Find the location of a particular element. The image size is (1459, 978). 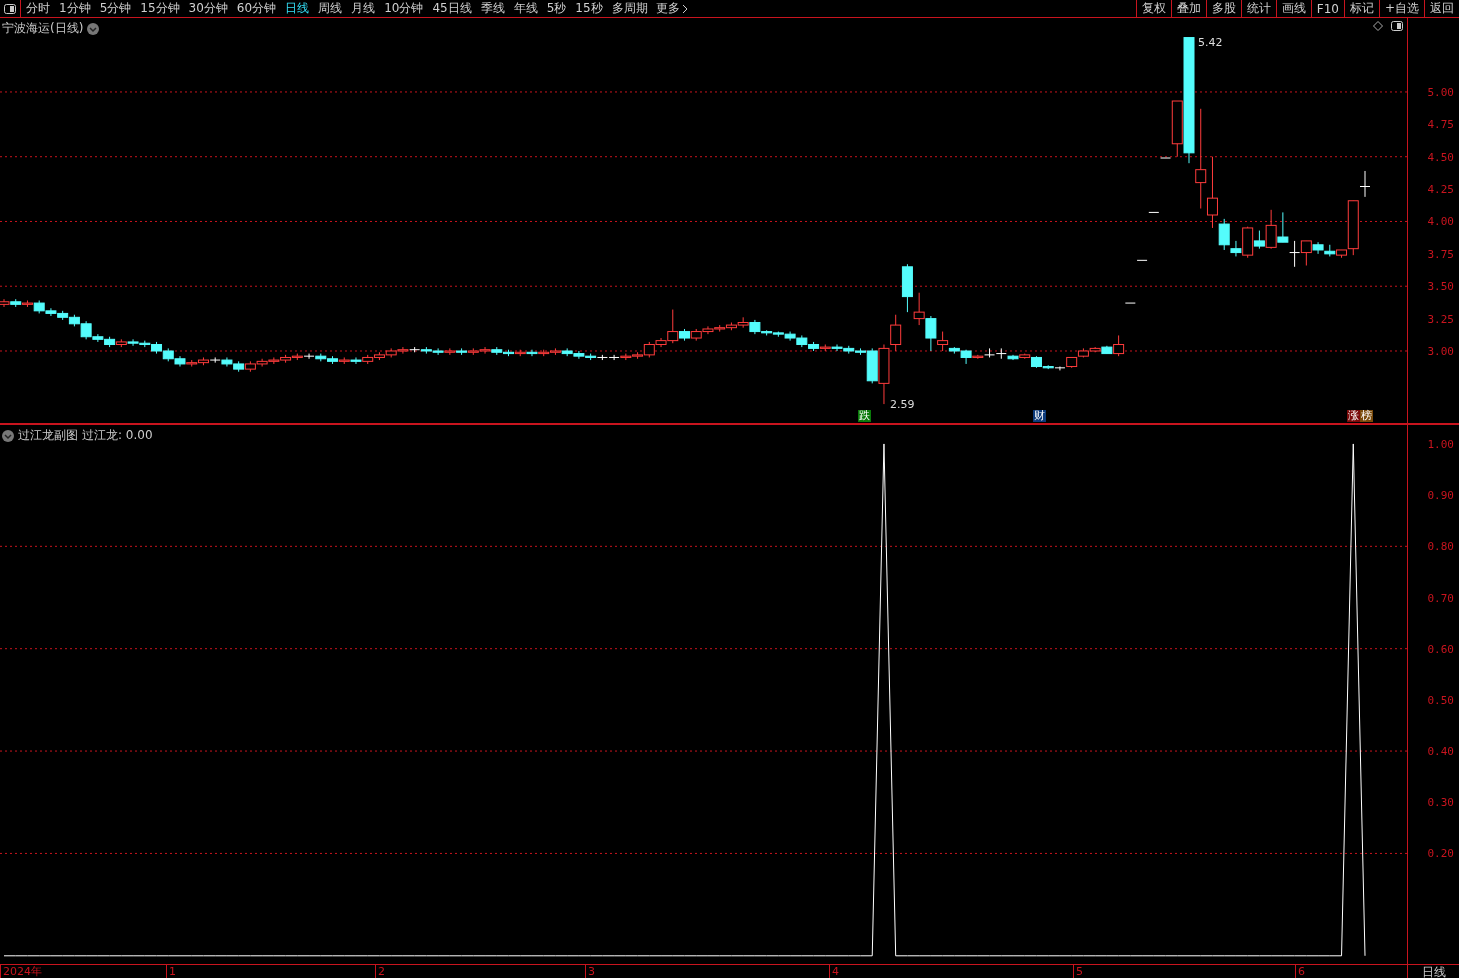

date-label: 2024年 is located at coordinates (21, 971).